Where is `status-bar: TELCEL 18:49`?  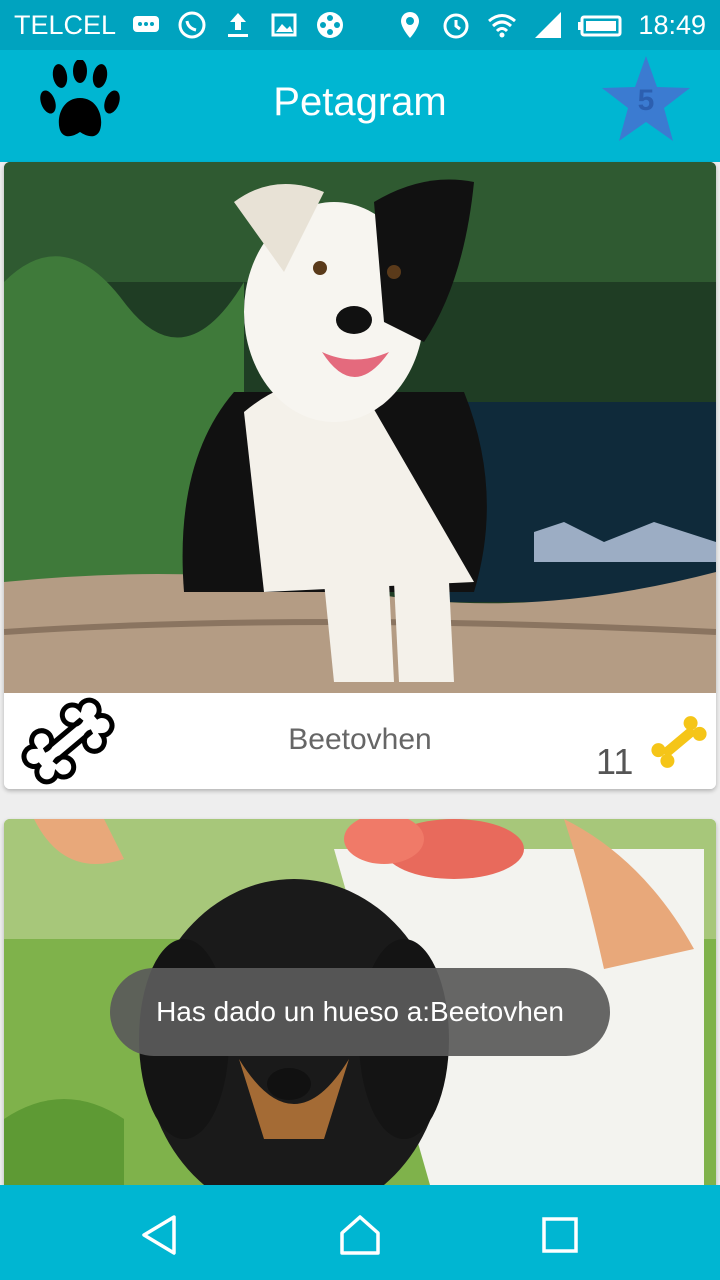
status-bar: TELCEL 18:49 is located at coordinates (360, 25).